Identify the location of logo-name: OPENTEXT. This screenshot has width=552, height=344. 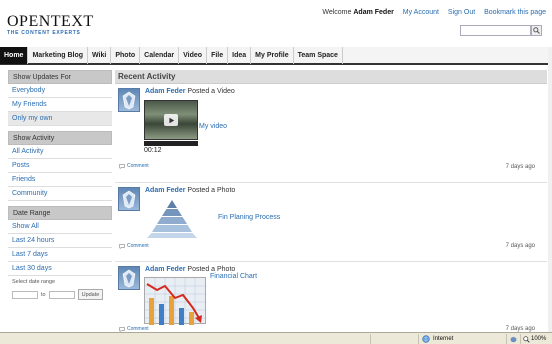
(50, 21).